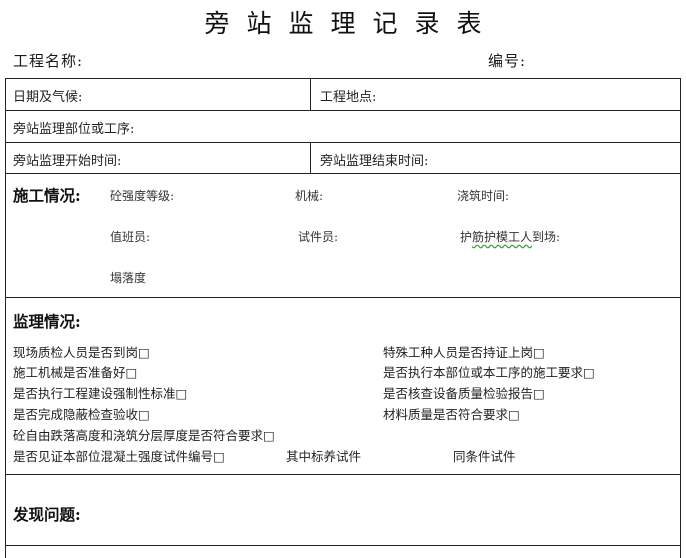 The height and width of the screenshot is (558, 686). Describe the element at coordinates (81, 352) in the screenshot. I see `checklist-item: 现场质检人员是否到岗□` at that location.